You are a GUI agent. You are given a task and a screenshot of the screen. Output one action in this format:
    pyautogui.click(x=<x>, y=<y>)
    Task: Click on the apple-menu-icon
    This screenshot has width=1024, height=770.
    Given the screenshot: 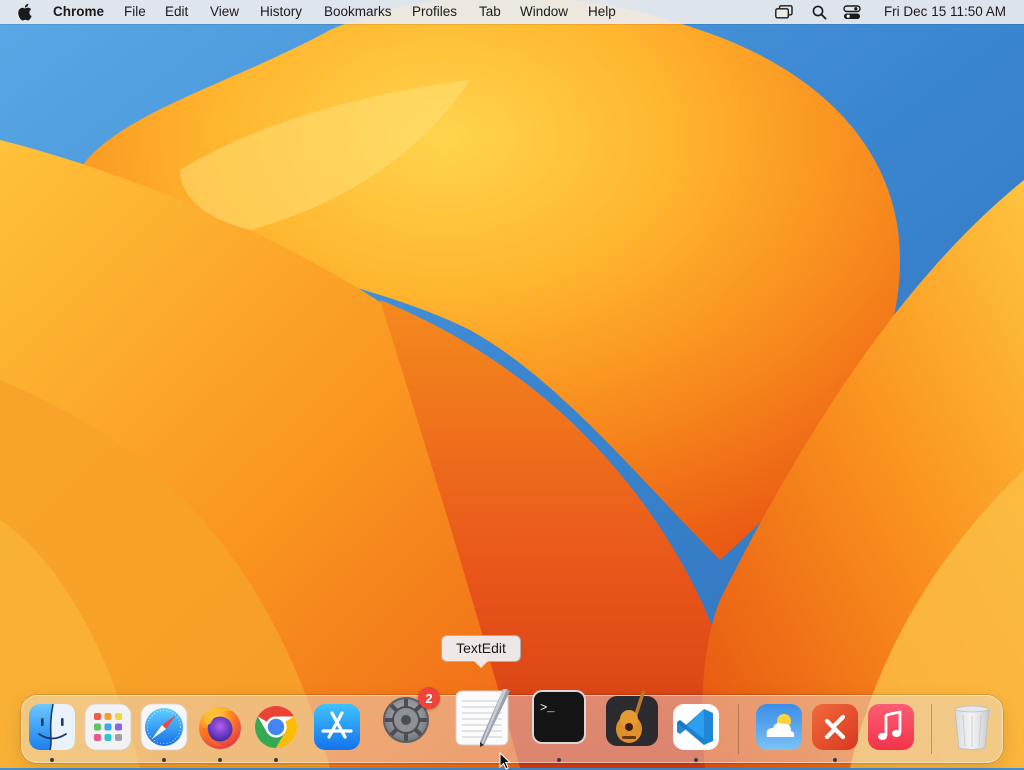 What is the action you would take?
    pyautogui.click(x=26, y=12)
    